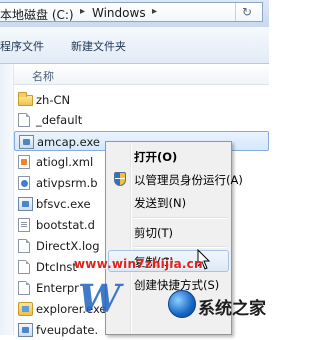 The height and width of the screenshot is (340, 320). I want to click on explorer-icon, so click(25, 309).